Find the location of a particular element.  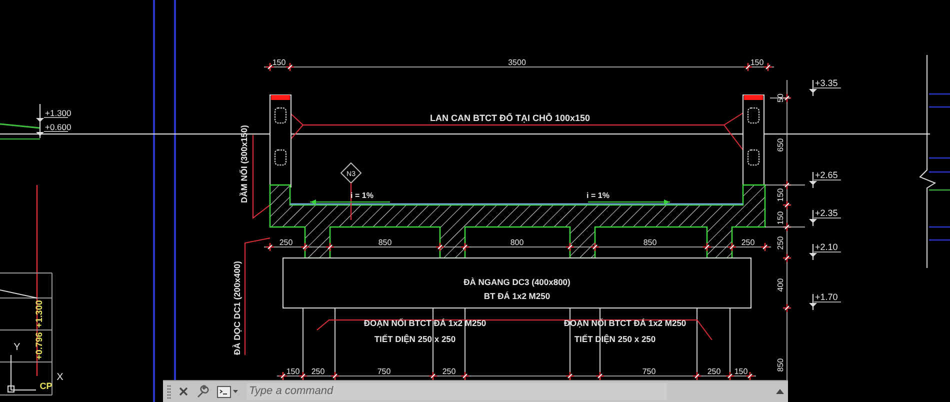

level-value: +0.796 is located at coordinates (39, 346).